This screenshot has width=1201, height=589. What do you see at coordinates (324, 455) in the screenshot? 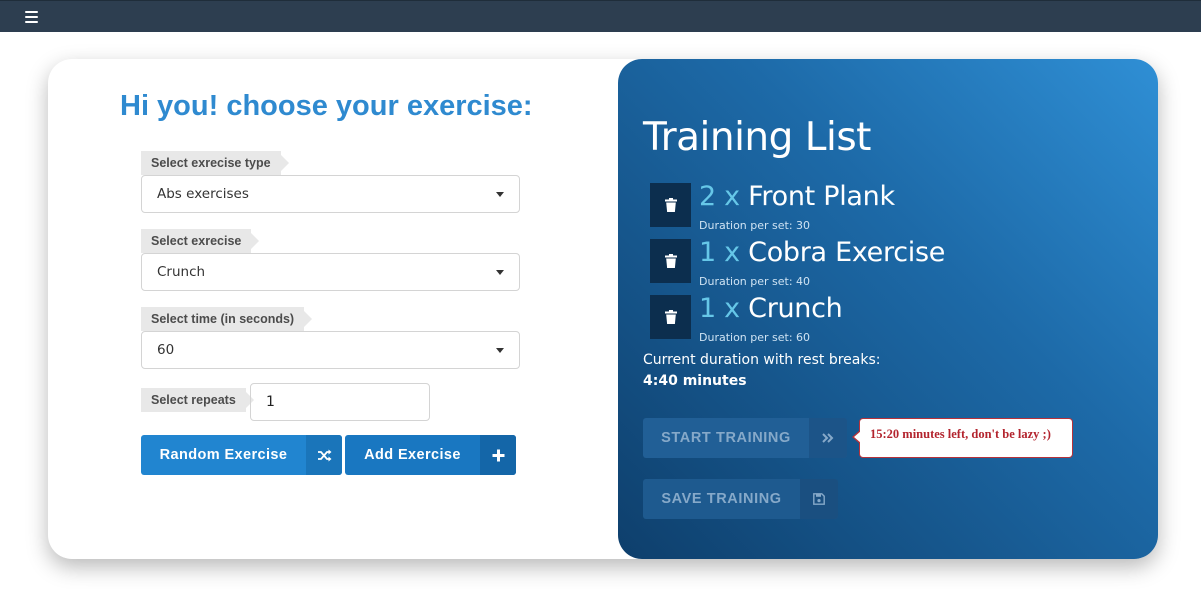
I see `shuffle-icon` at bounding box center [324, 455].